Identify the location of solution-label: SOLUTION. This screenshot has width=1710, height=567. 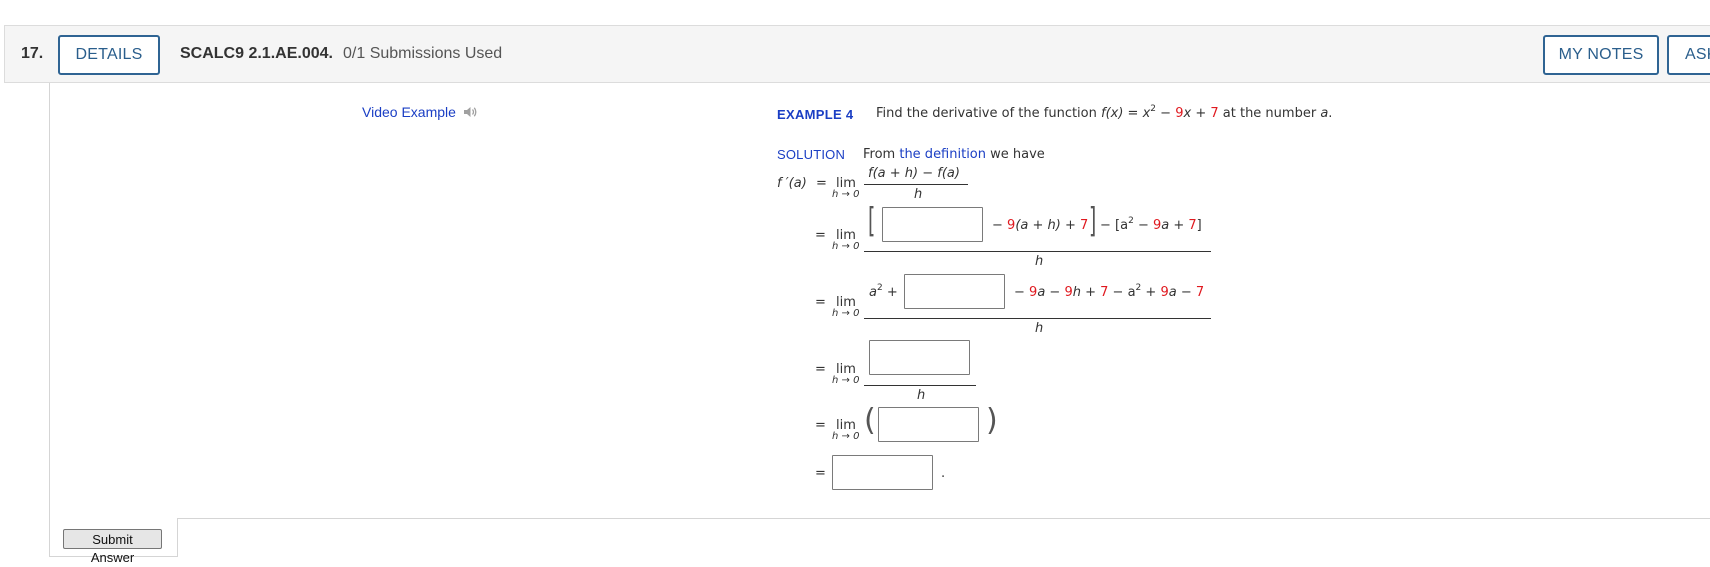
(811, 154).